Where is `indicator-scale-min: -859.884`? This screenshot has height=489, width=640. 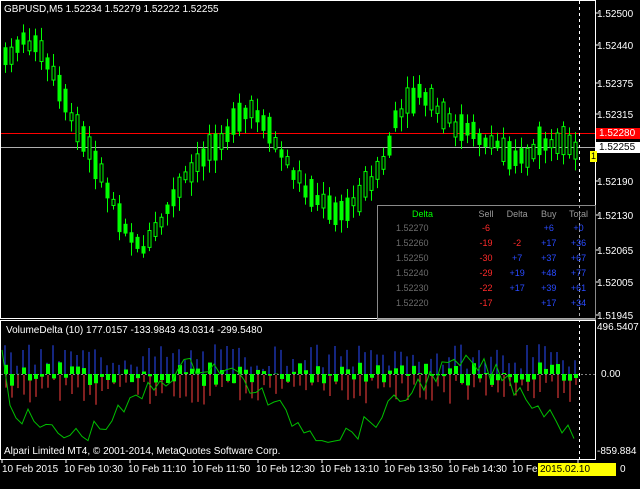 indicator-scale-min: -859.884 is located at coordinates (616, 451).